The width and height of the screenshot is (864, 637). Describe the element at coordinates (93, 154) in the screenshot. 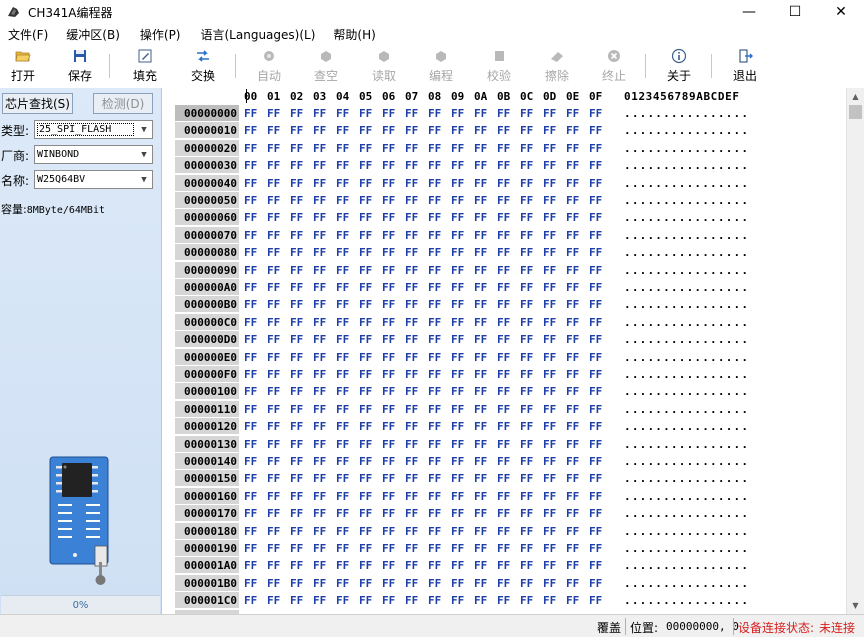

I see `vendor-select: WINBOND ▼` at that location.